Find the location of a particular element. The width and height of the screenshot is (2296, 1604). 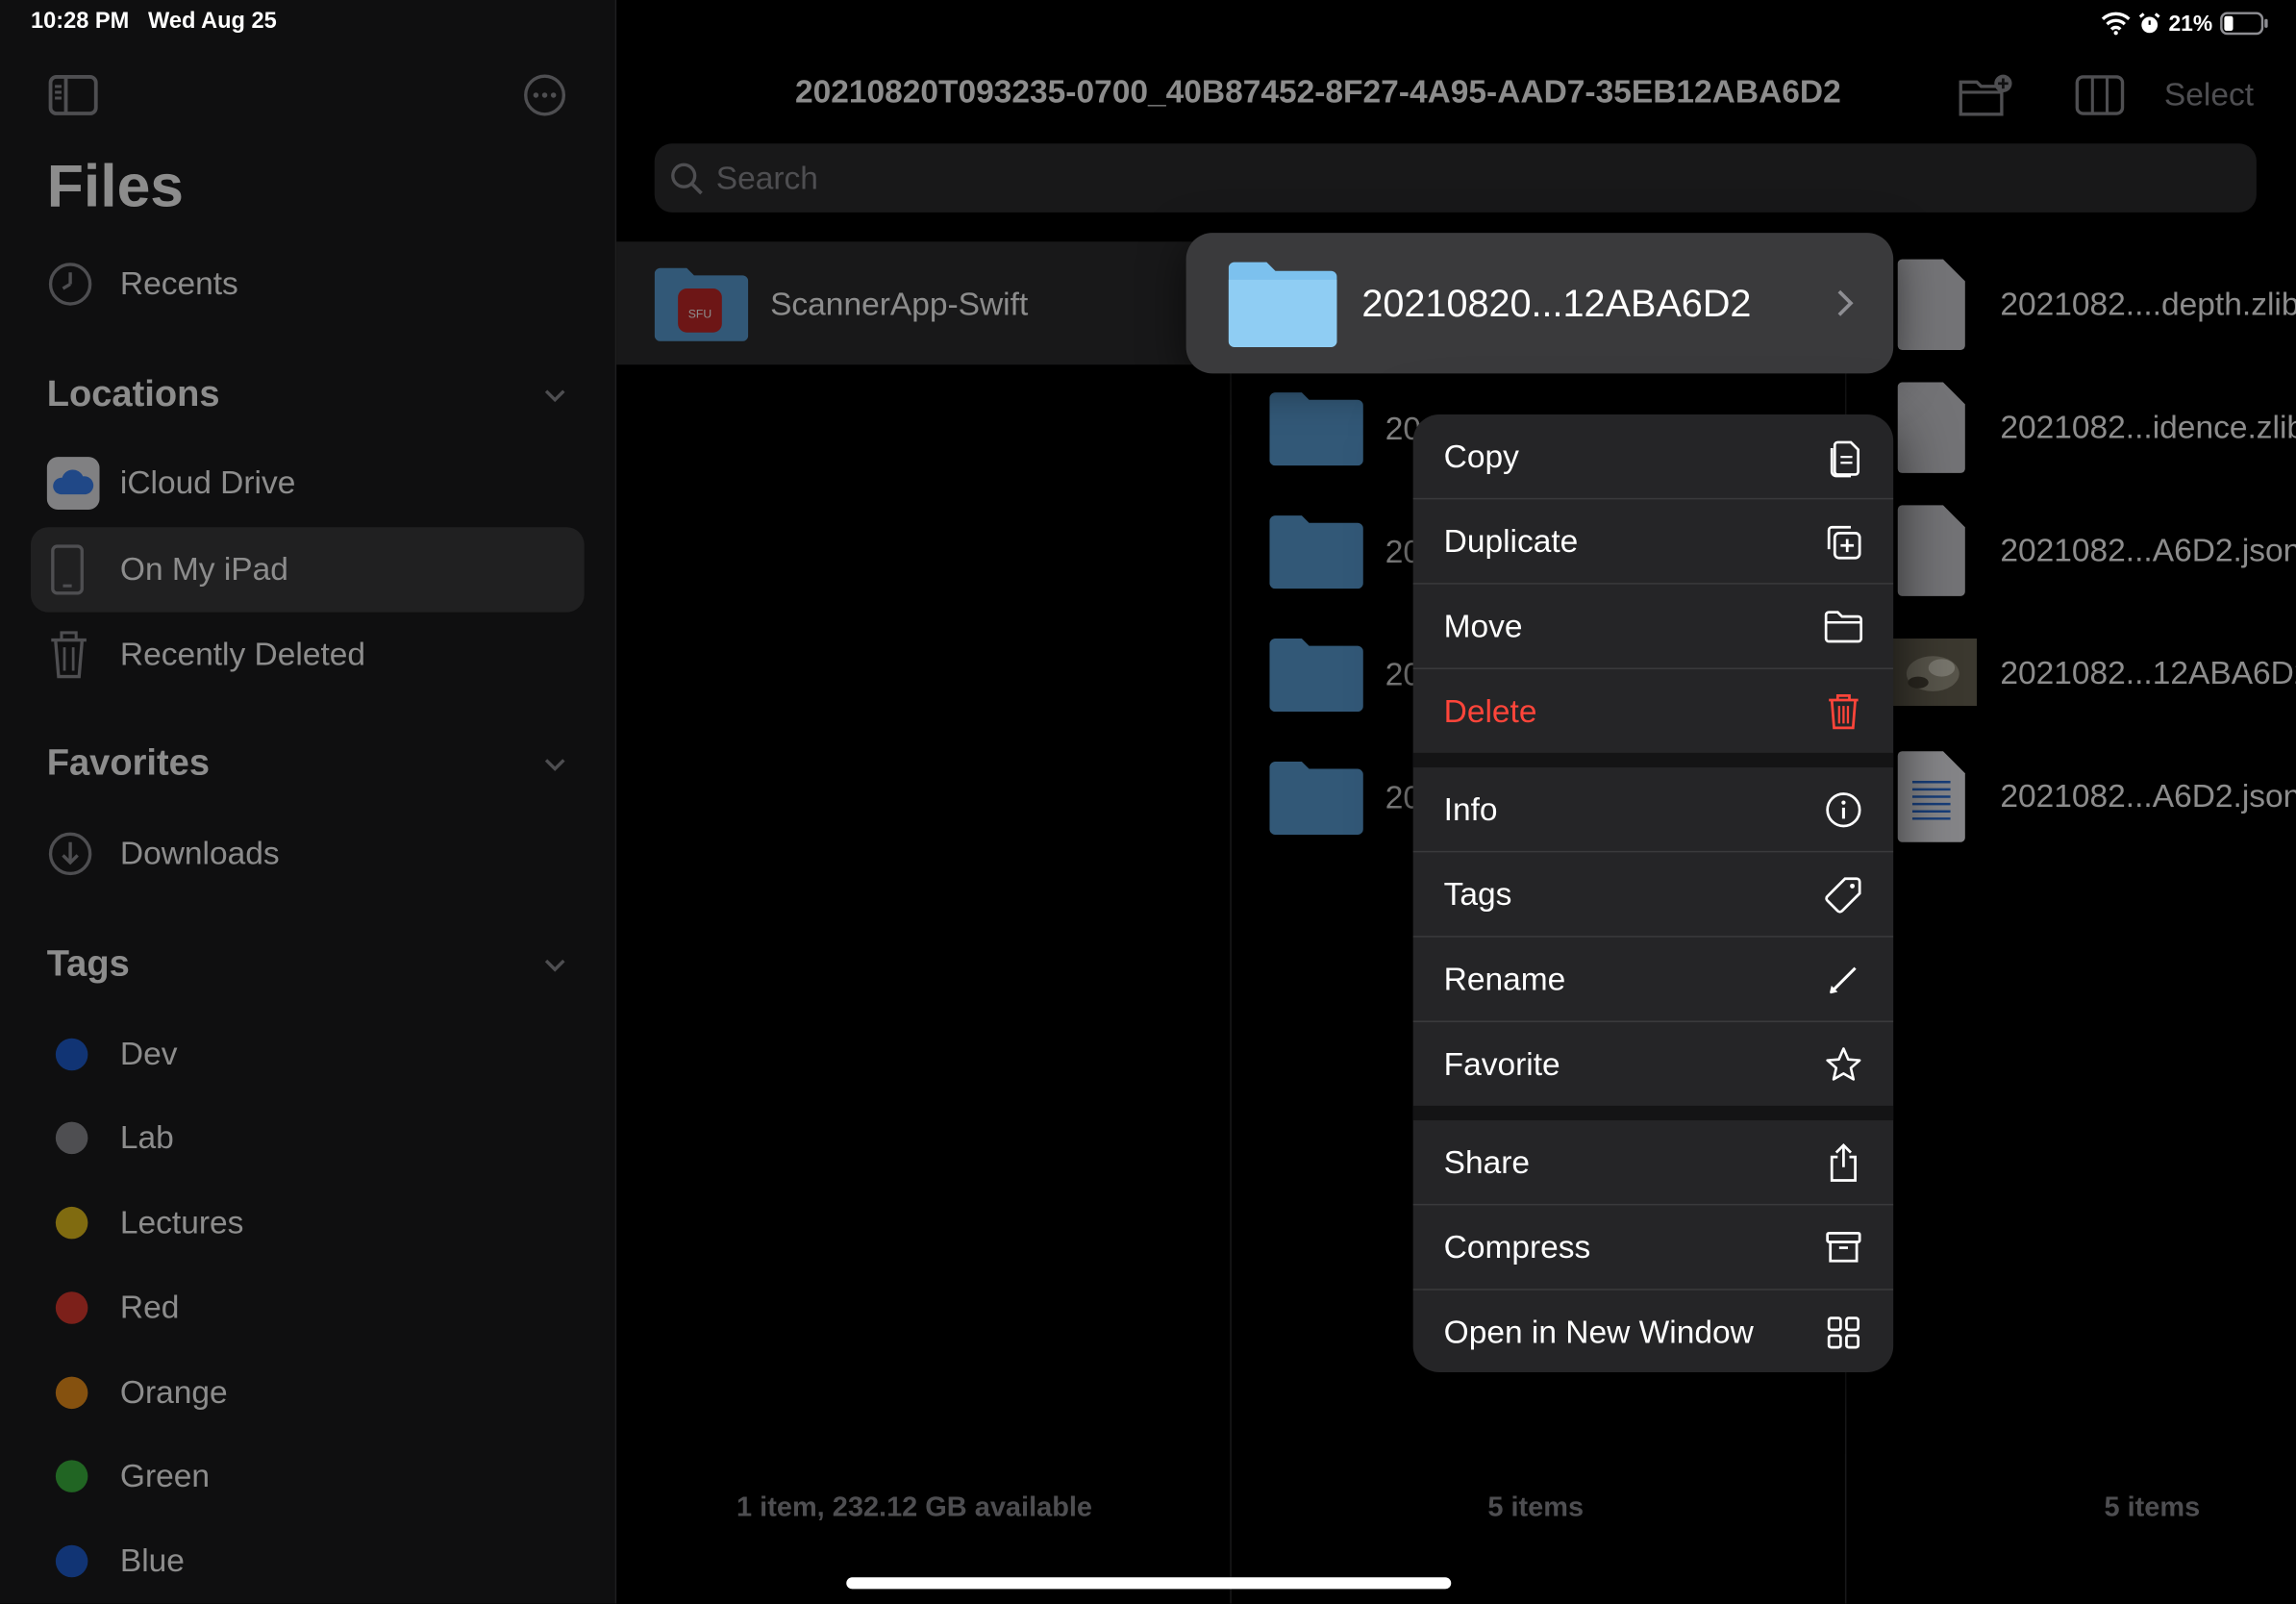

search-field: Search is located at coordinates (1455, 178).